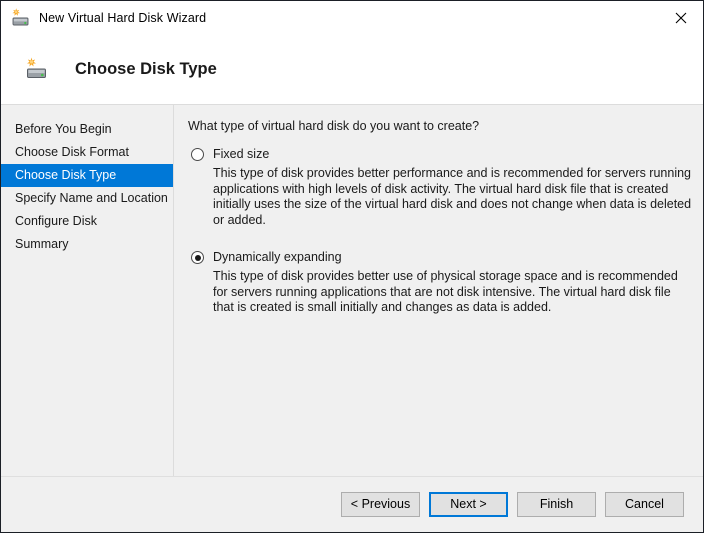 This screenshot has height=533, width=704. Describe the element at coordinates (197, 154) in the screenshot. I see `radio-fixed-size` at that location.